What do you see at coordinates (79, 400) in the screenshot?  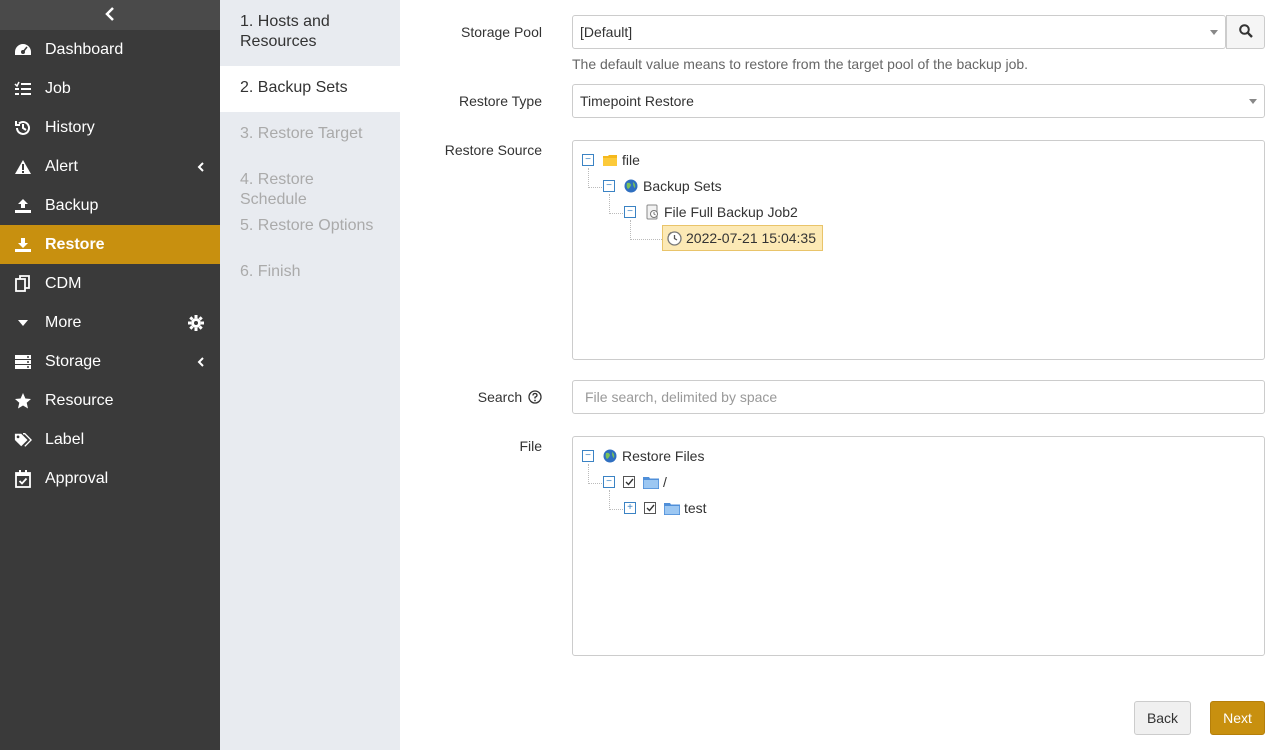 I see `sidebar-item-label: Resource` at bounding box center [79, 400].